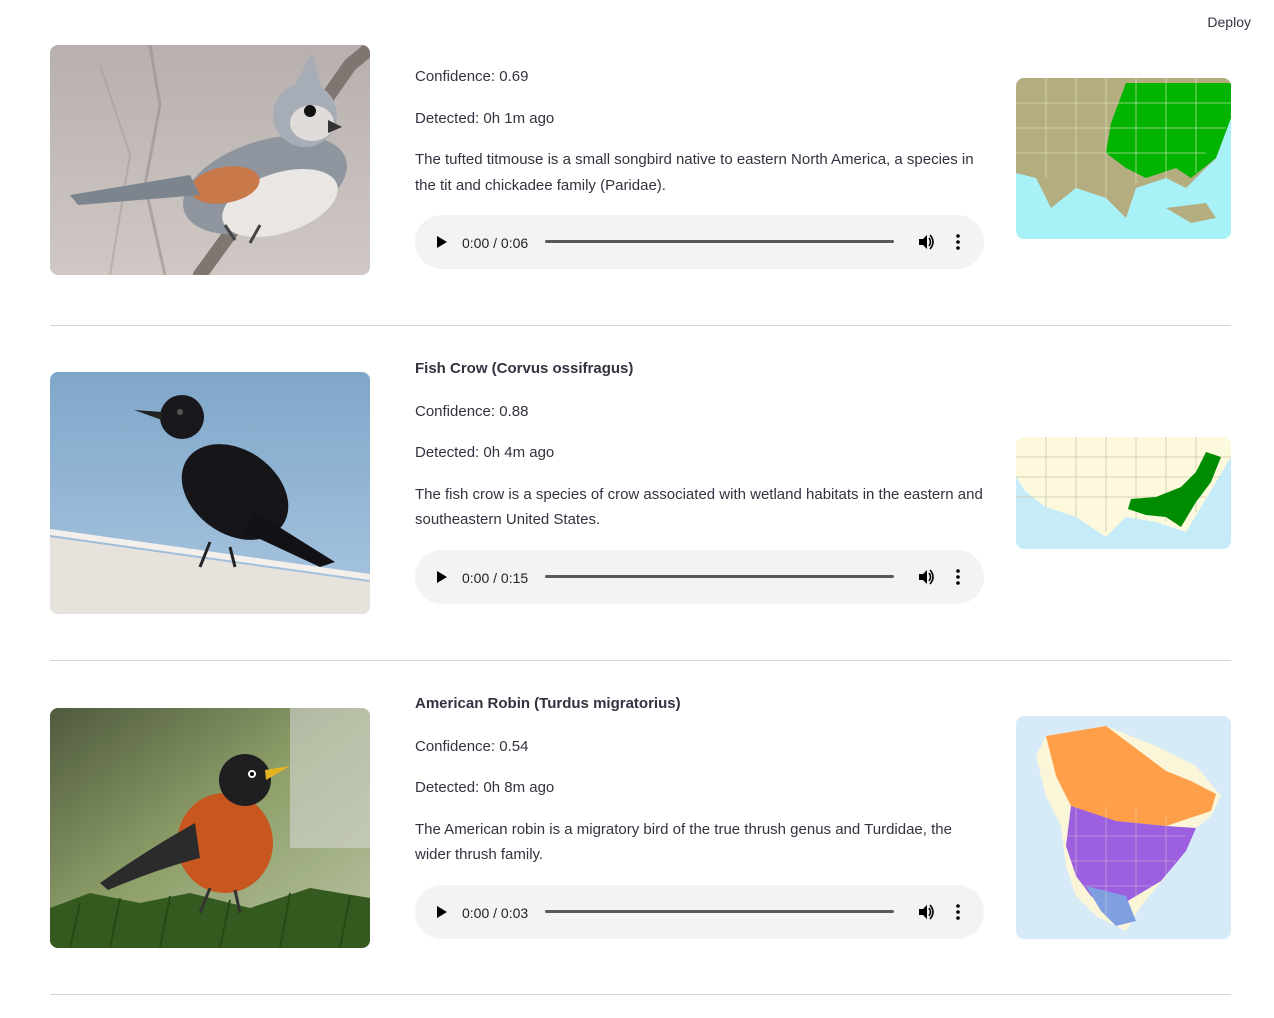 This screenshot has height=1018, width=1274. What do you see at coordinates (485, 452) in the screenshot?
I see `detected-time-text: Detected: 0h 4m ago` at bounding box center [485, 452].